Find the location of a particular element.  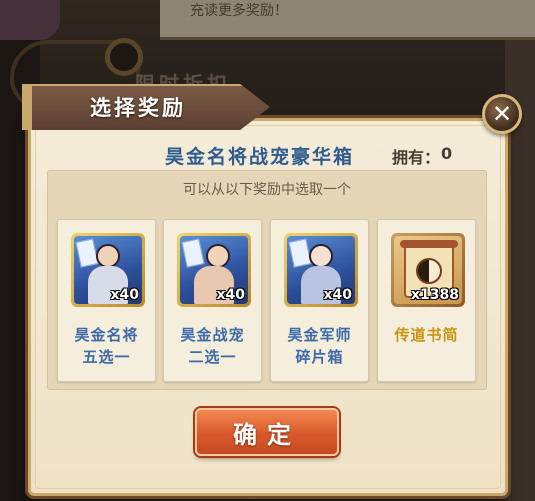

owned-label: 拥有： is located at coordinates (416, 157).